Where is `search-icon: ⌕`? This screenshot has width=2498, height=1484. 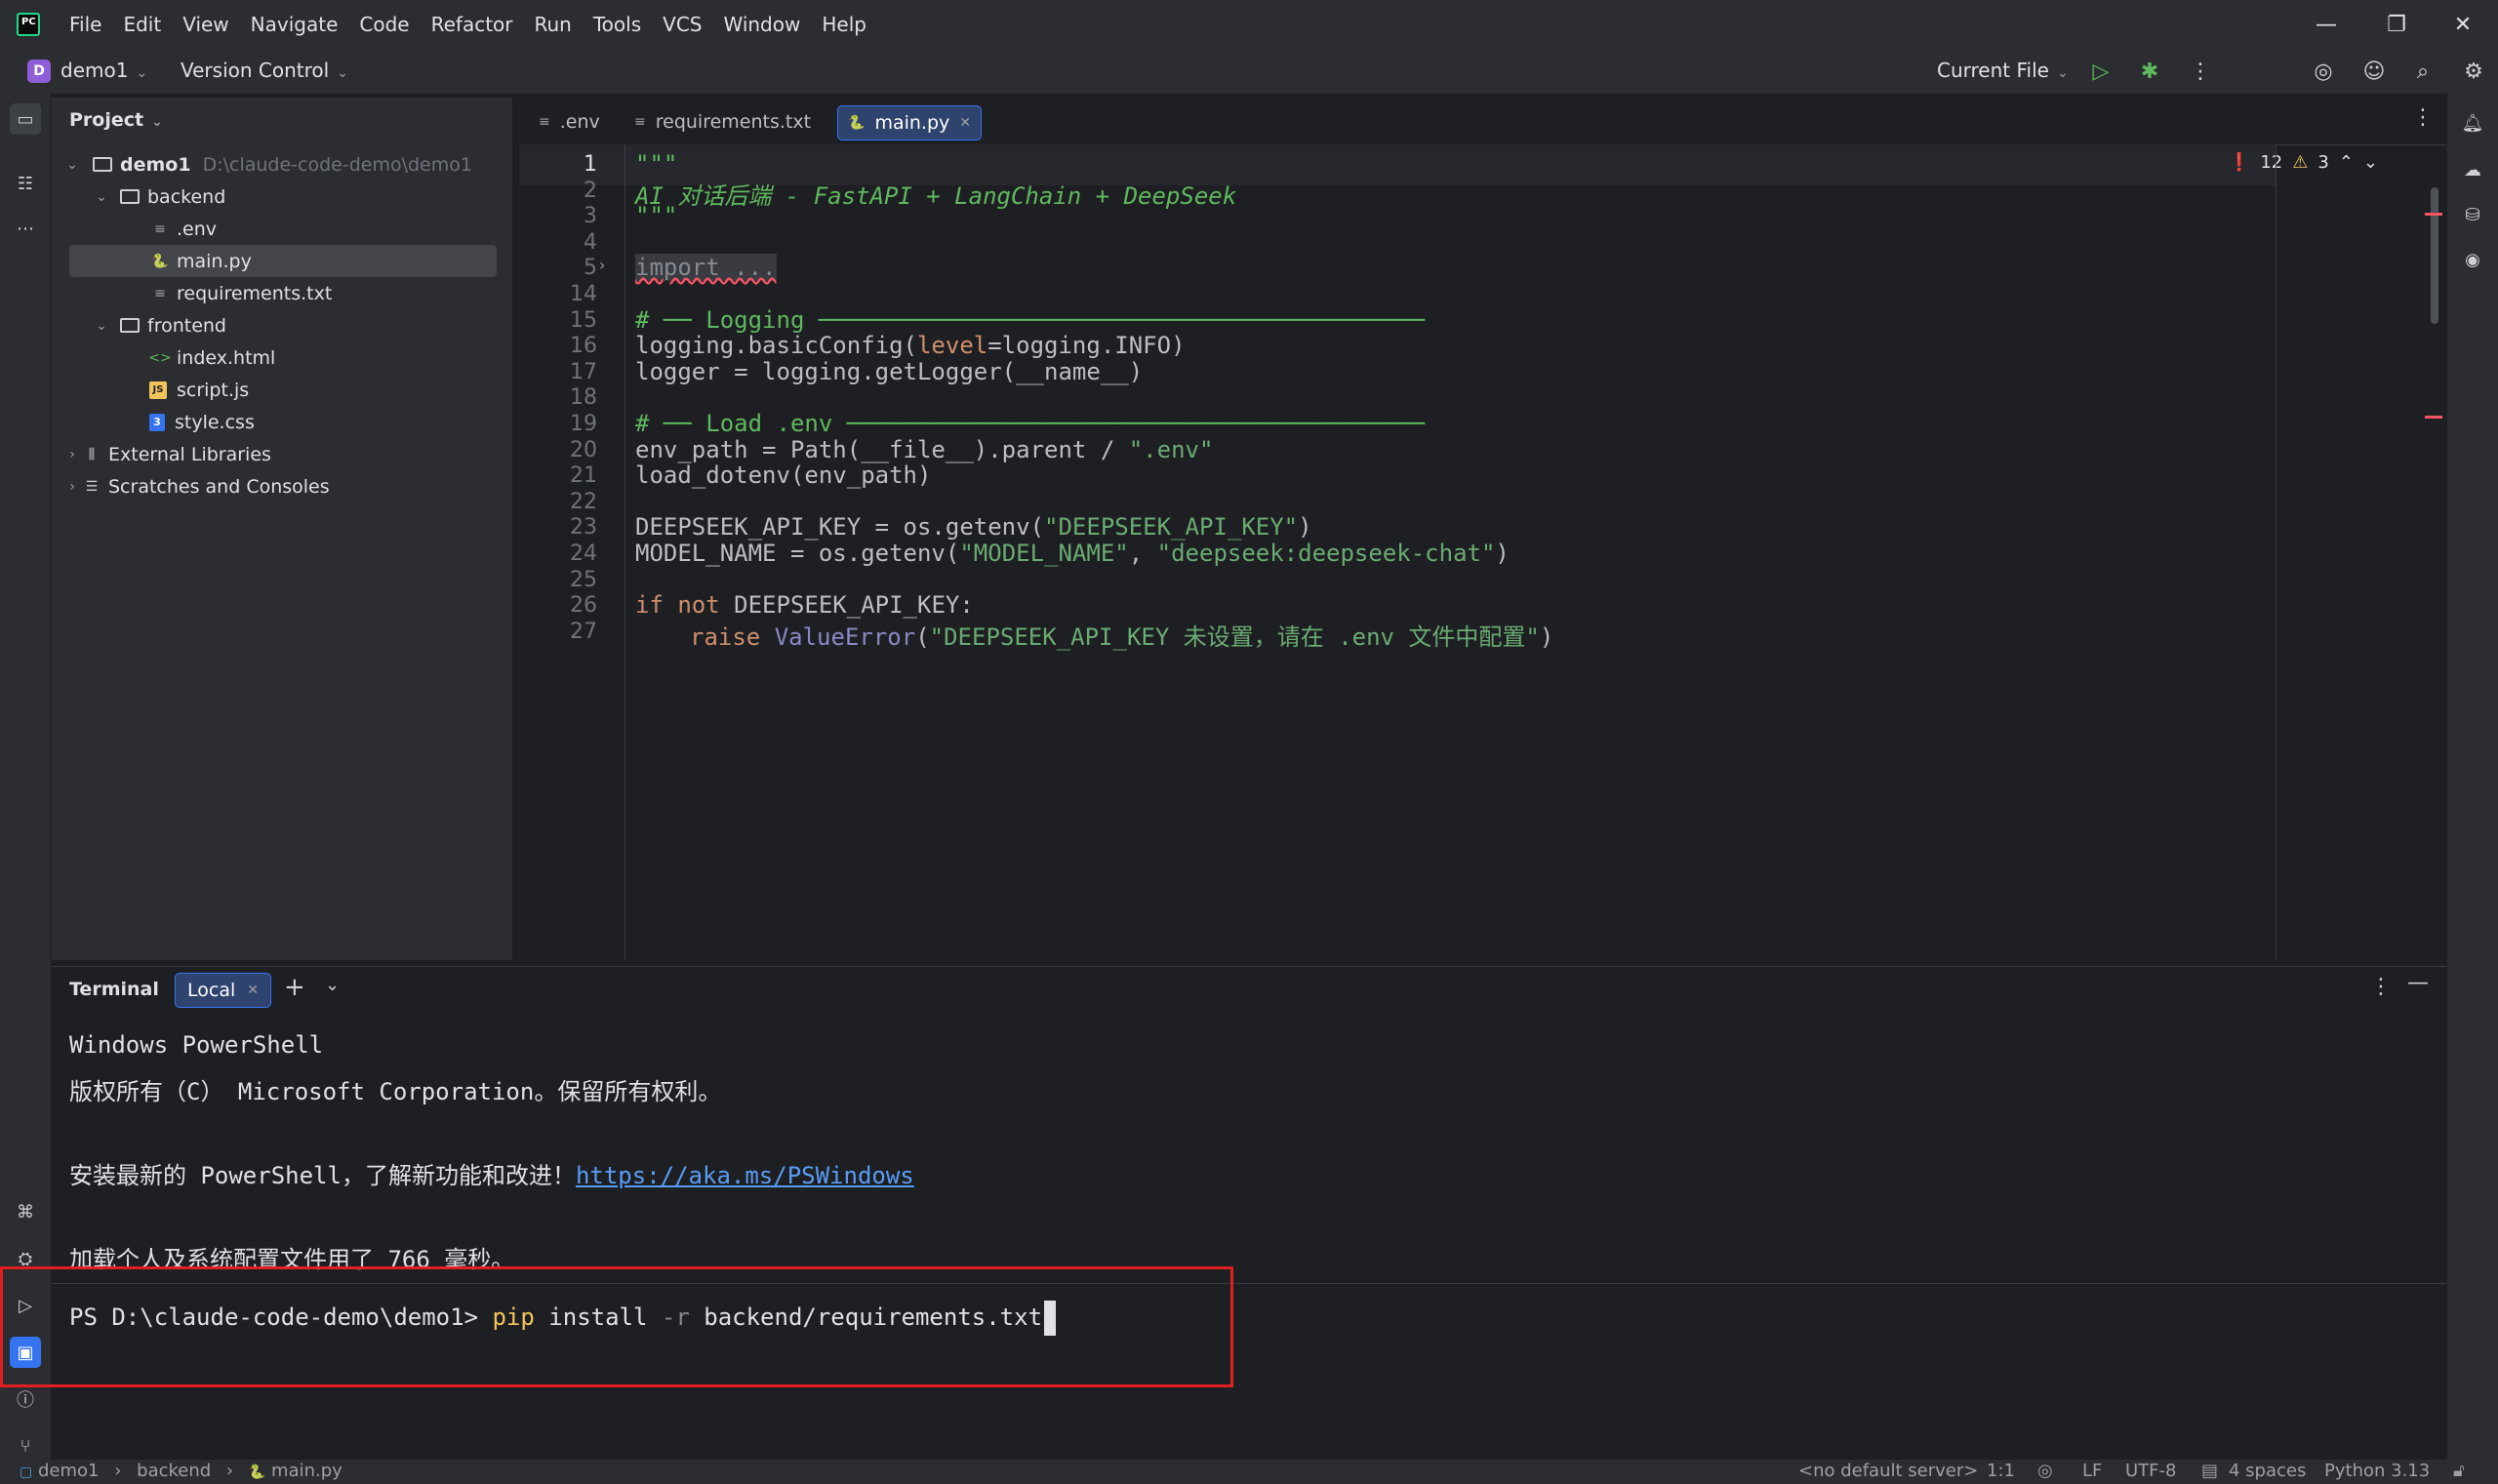
search-icon: ⌕ is located at coordinates (2423, 71).